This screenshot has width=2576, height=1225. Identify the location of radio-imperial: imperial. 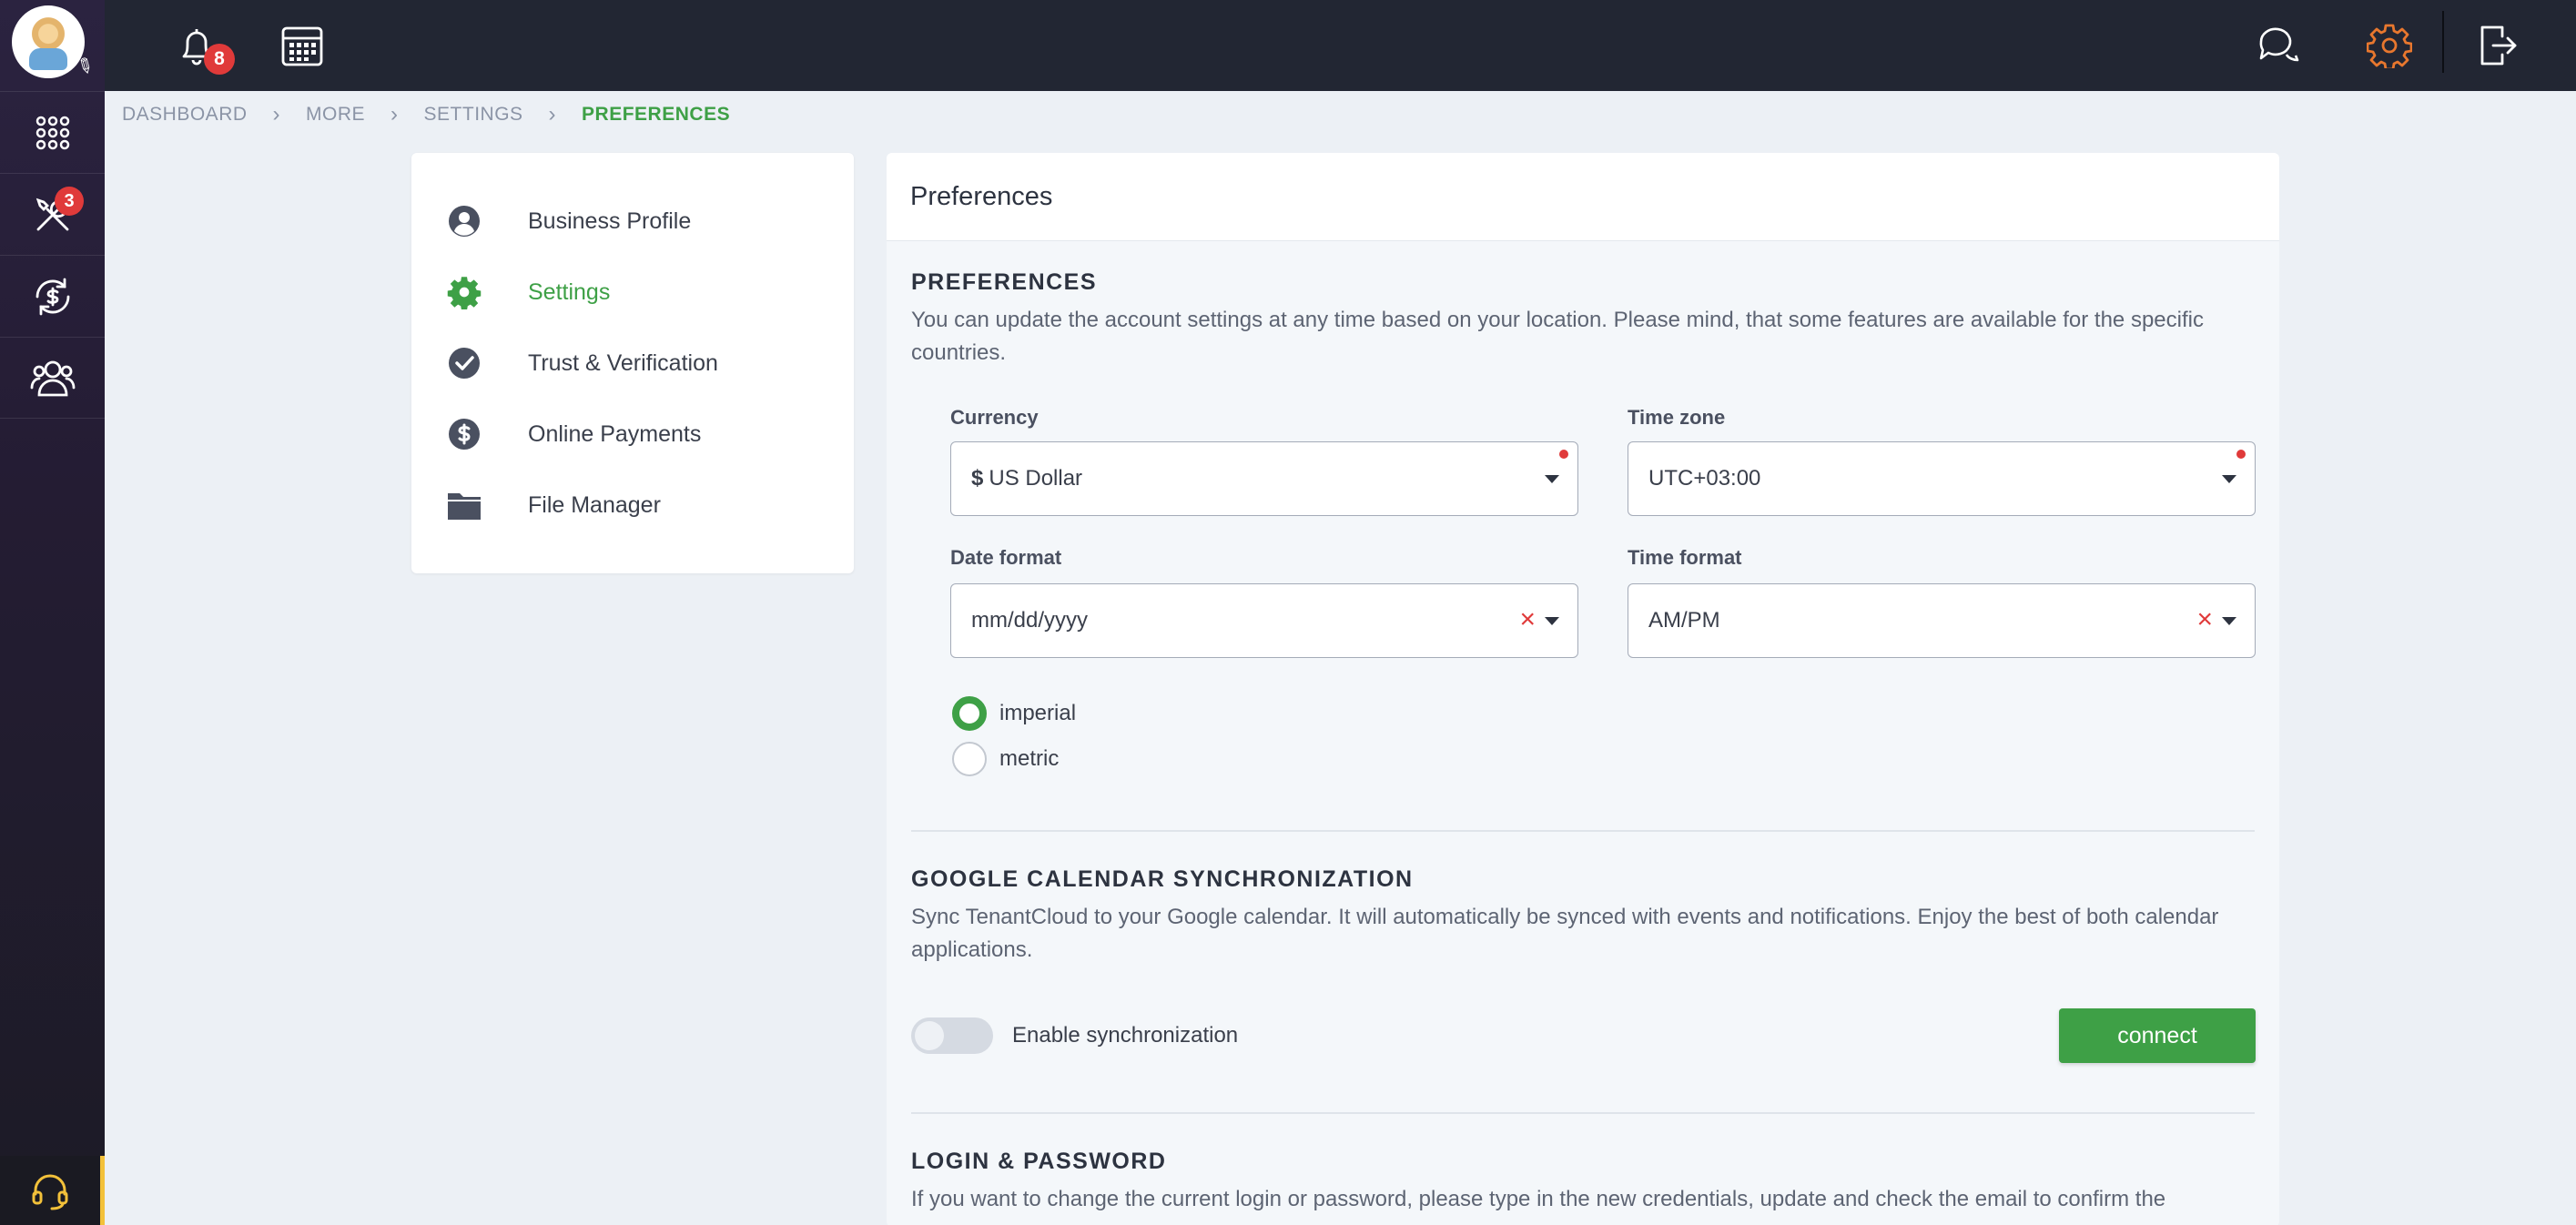
(1014, 713).